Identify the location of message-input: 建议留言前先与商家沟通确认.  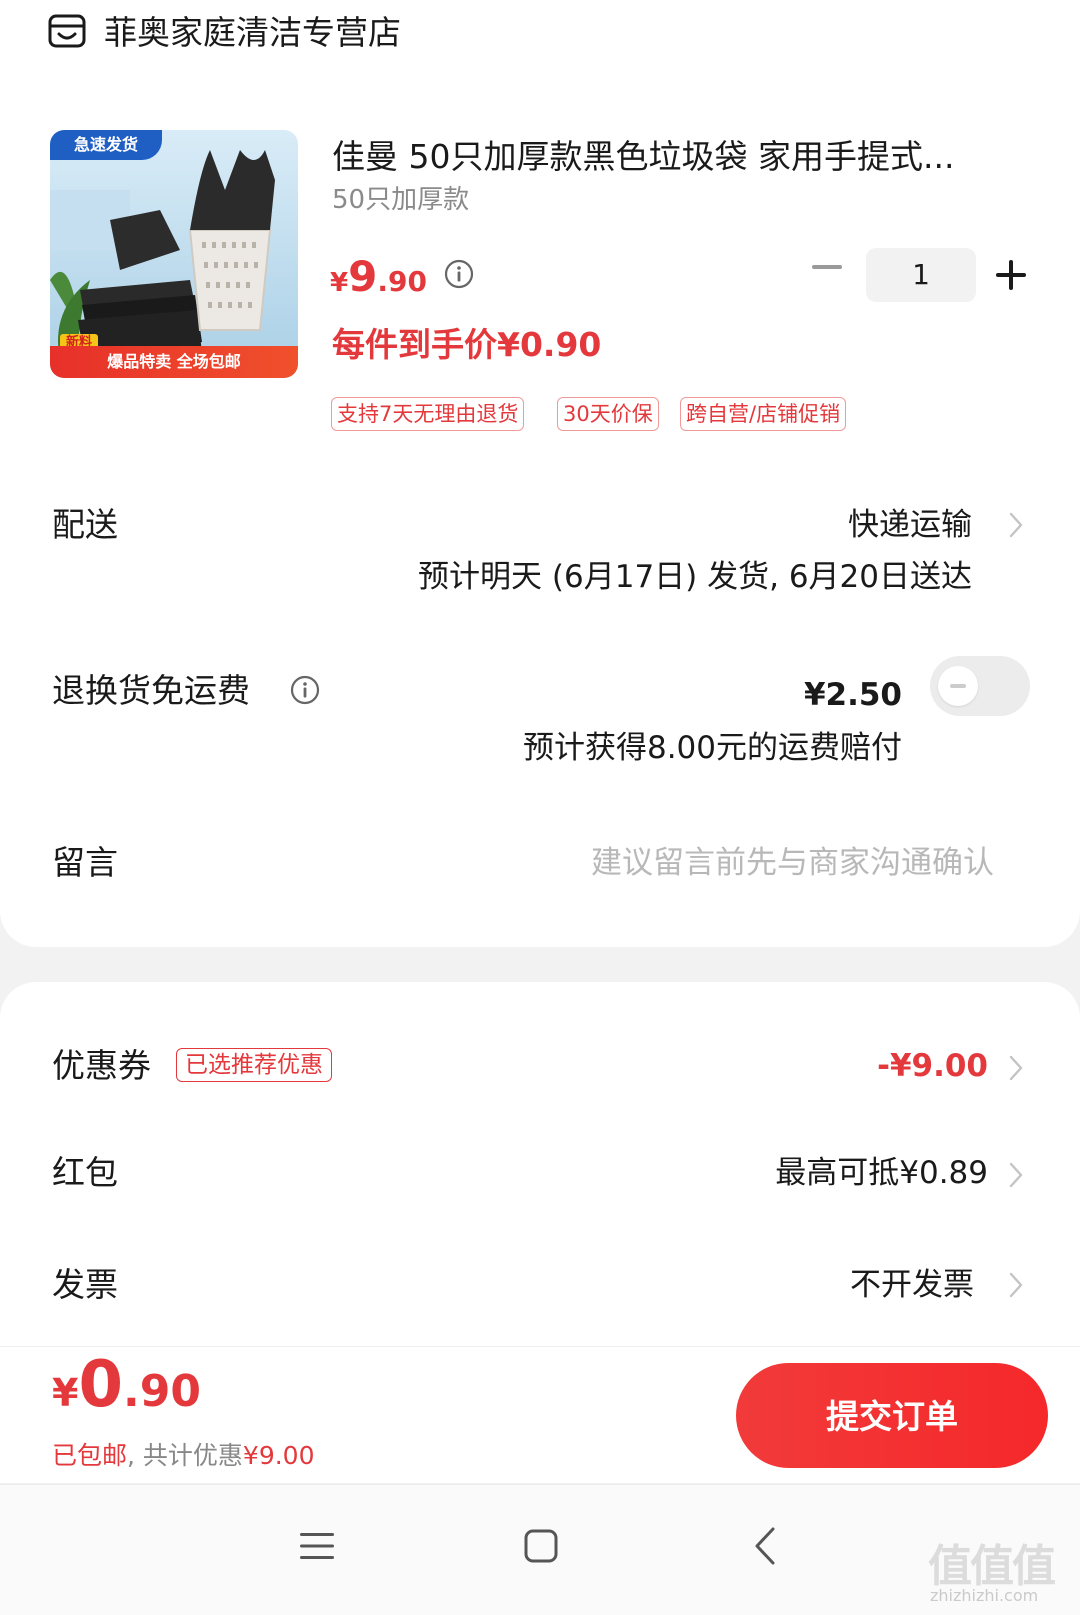
(792, 863).